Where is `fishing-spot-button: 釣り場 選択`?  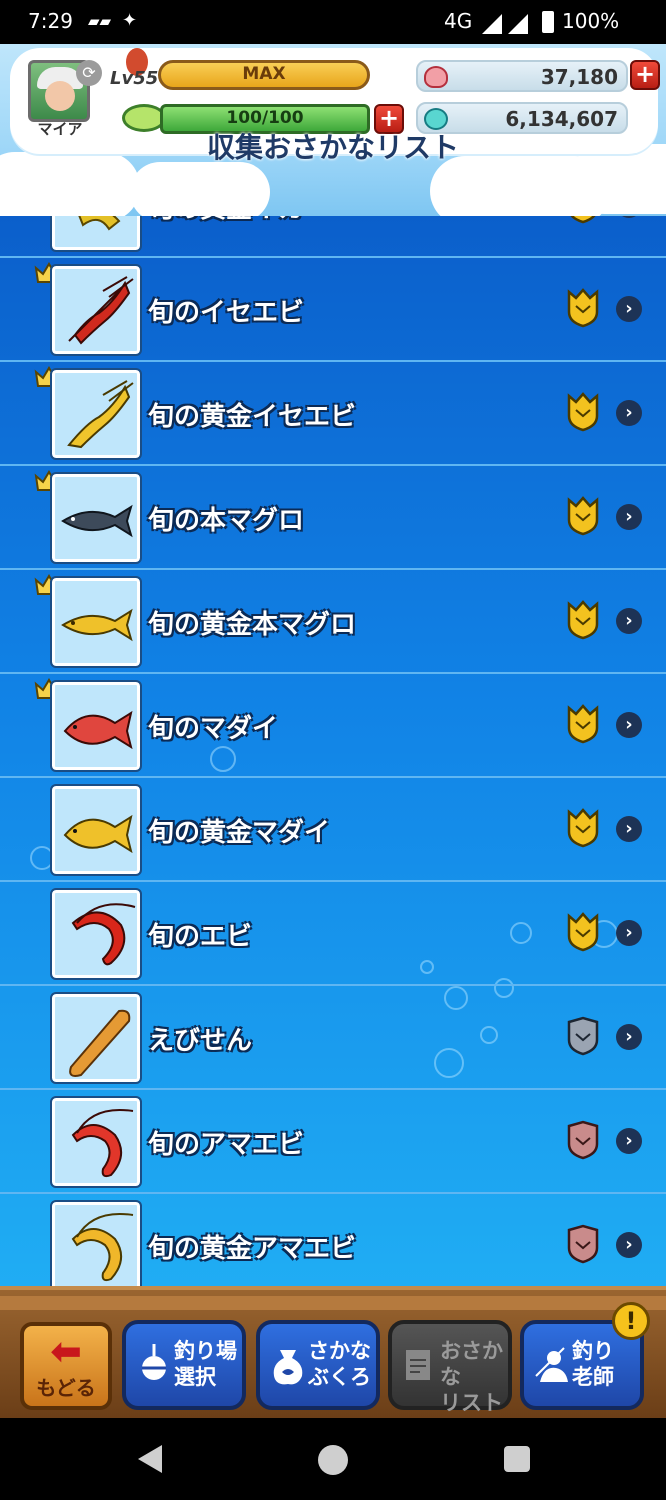 fishing-spot-button: 釣り場 選択 is located at coordinates (184, 1365).